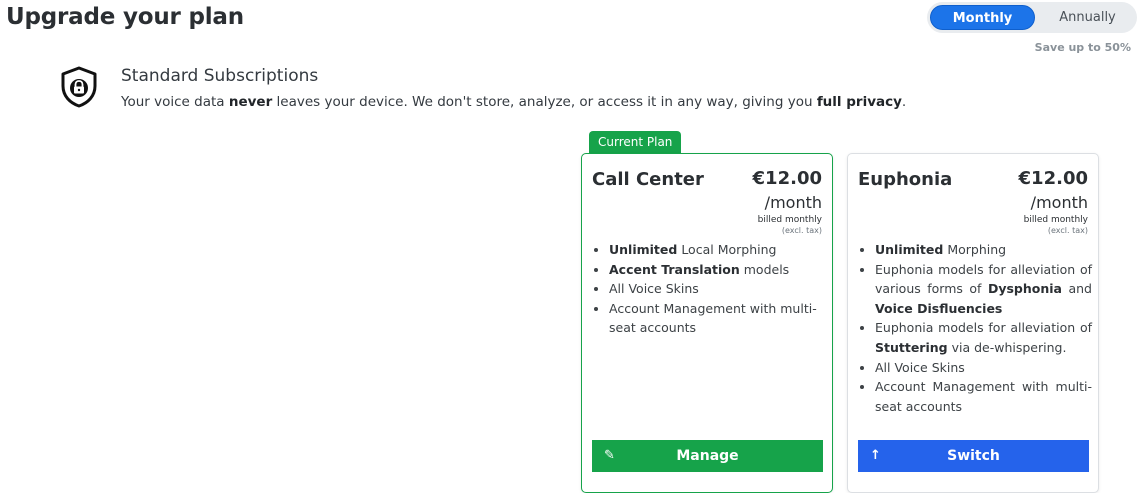  What do you see at coordinates (635, 142) in the screenshot?
I see `current-plan-badge: Current Plan` at bounding box center [635, 142].